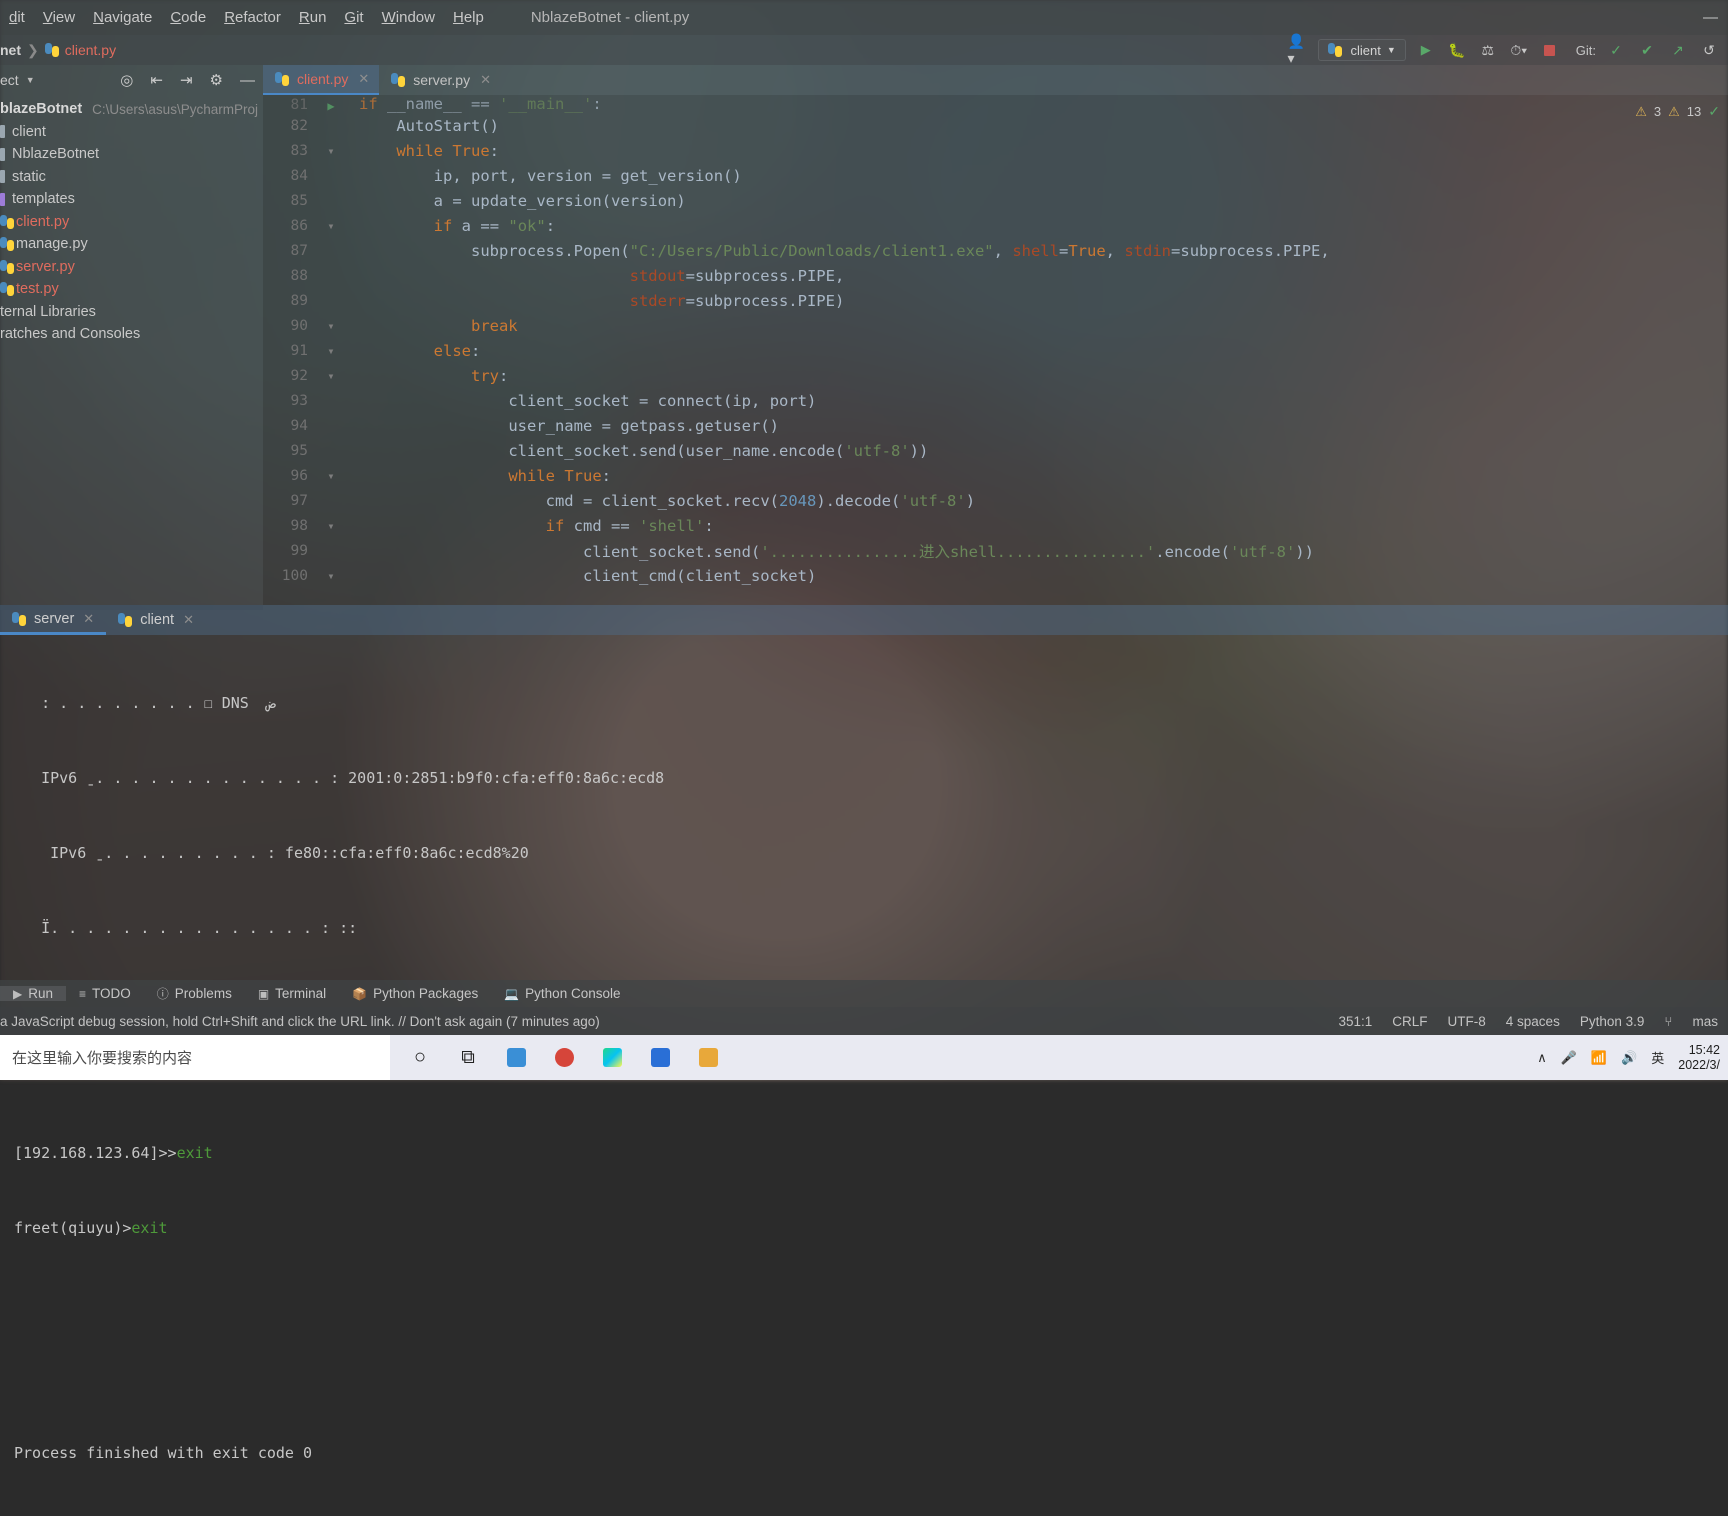  What do you see at coordinates (195, 1057) in the screenshot?
I see `search-input: 在这里输入你要搜索的内容` at bounding box center [195, 1057].